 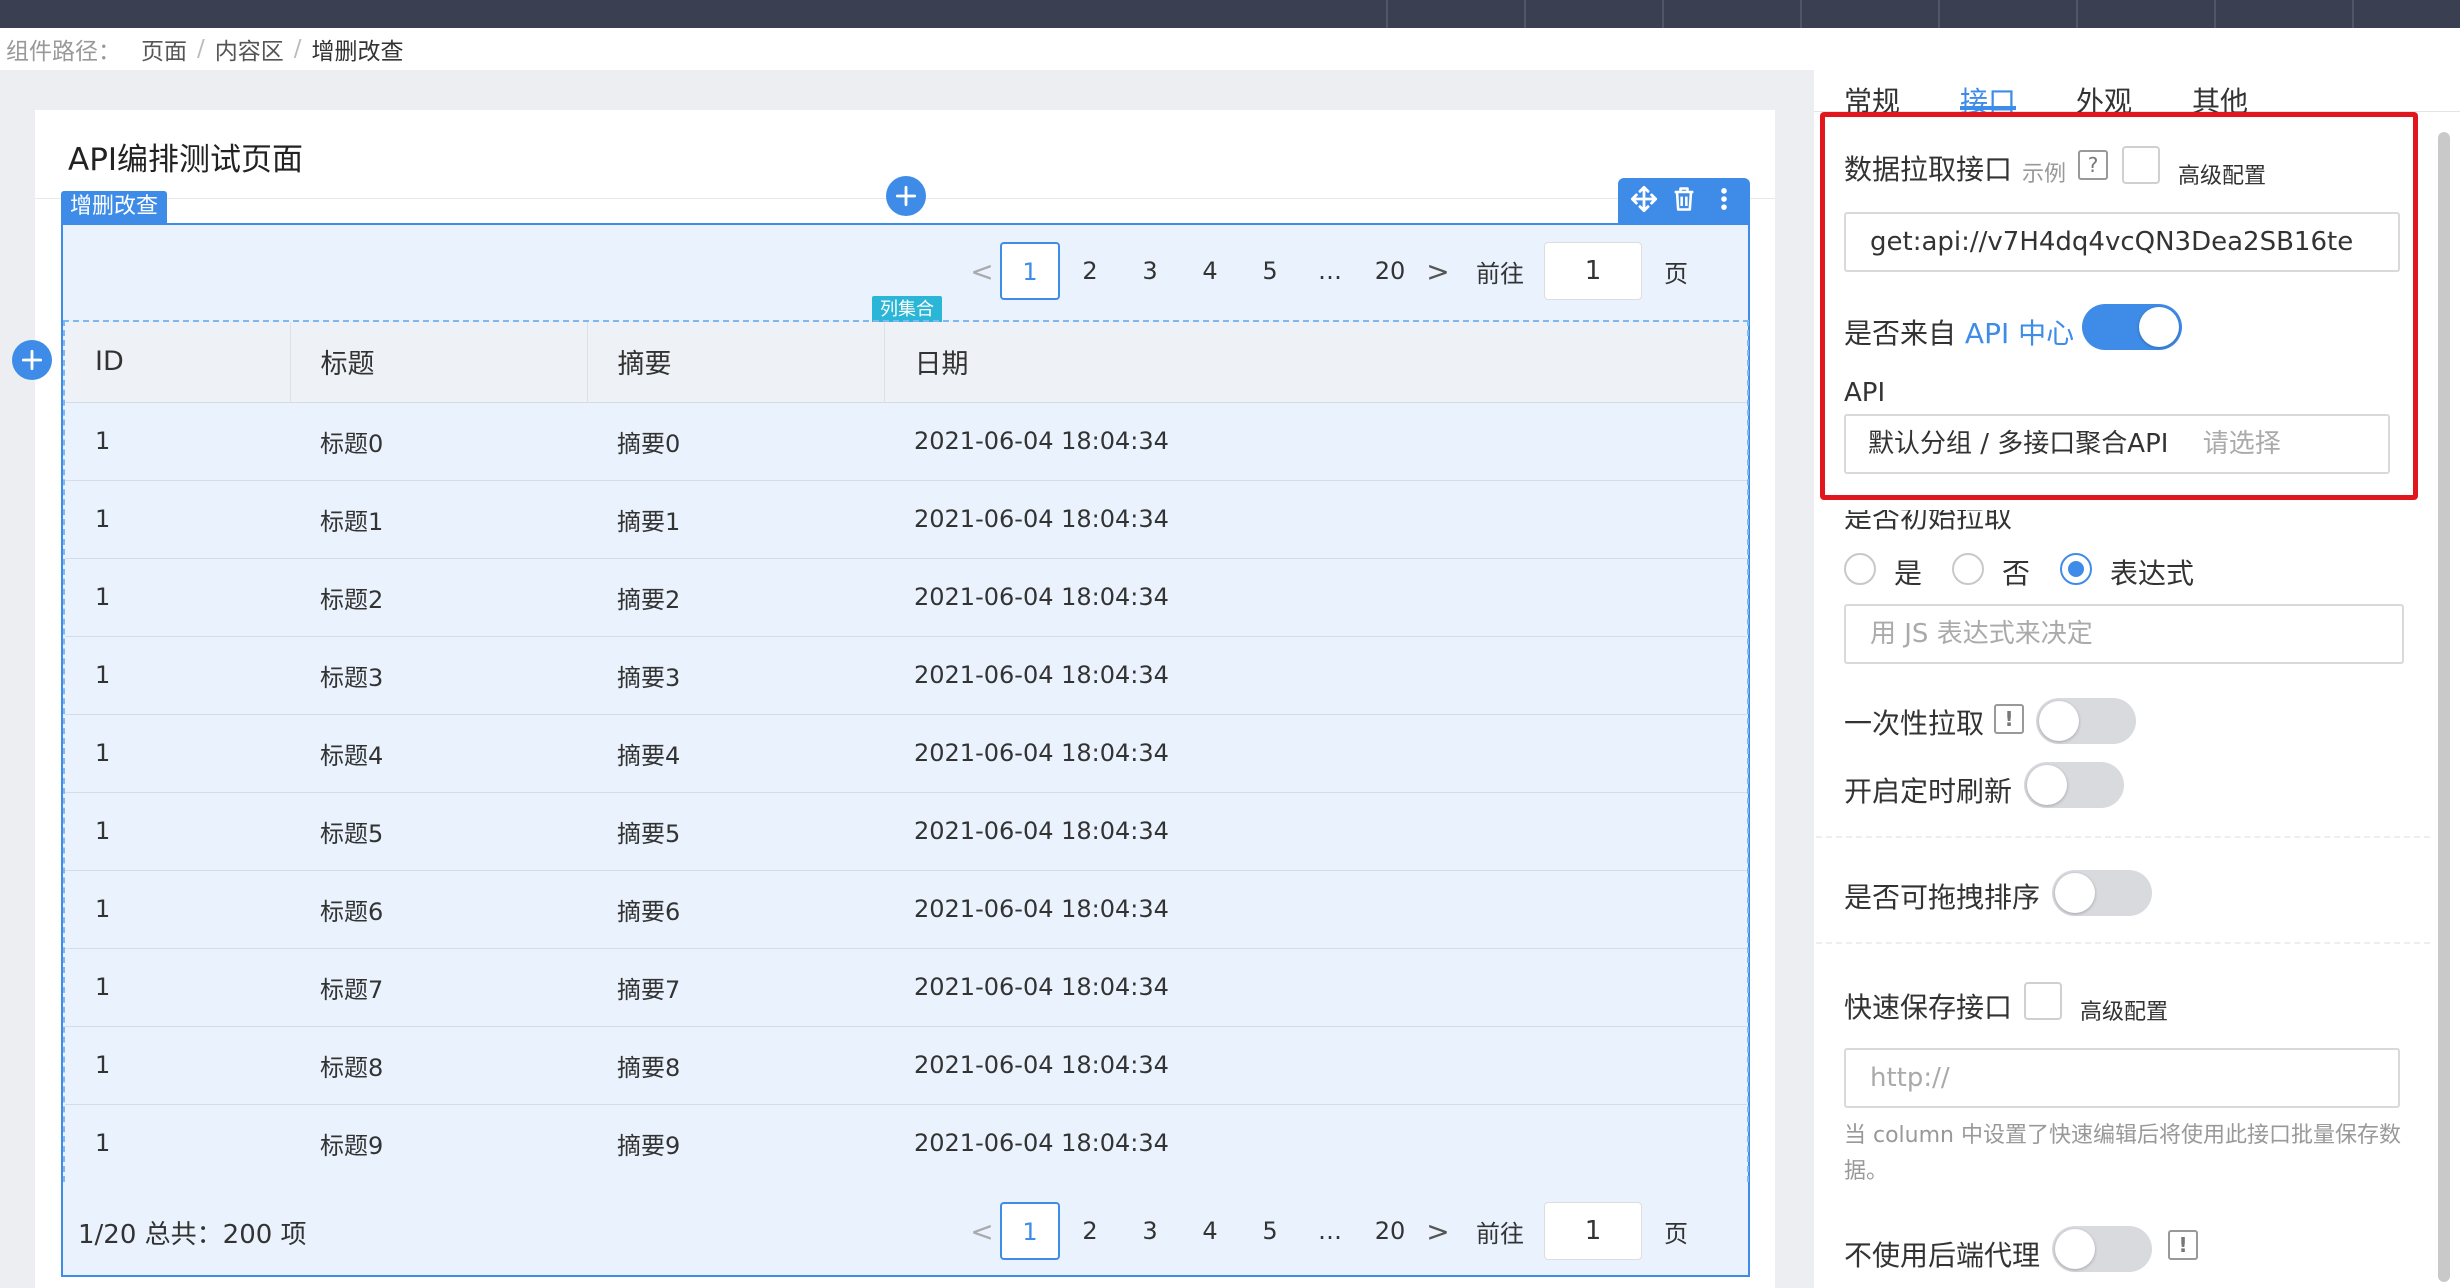 I want to click on quick-save-hint: 当 column 中设置了快速编辑后将使用此接口批量保存数据。, so click(x=2122, y=1153).